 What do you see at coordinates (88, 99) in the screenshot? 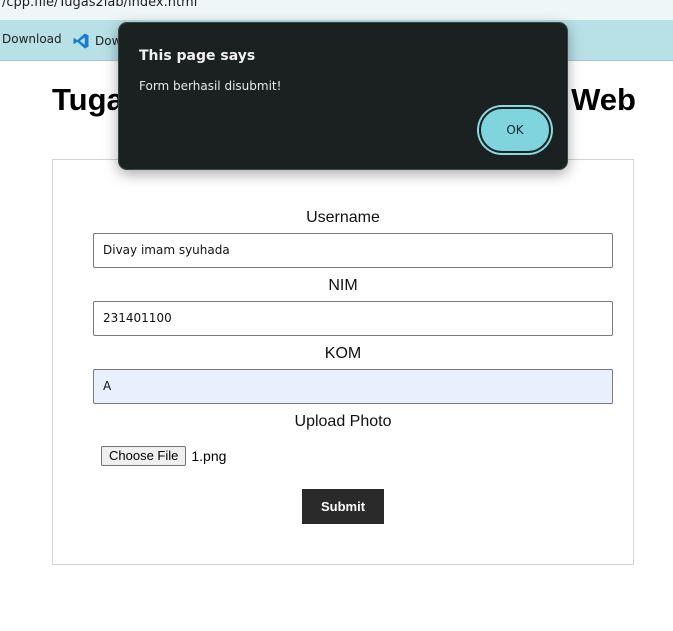
I see `page-title-left: Tuga` at bounding box center [88, 99].